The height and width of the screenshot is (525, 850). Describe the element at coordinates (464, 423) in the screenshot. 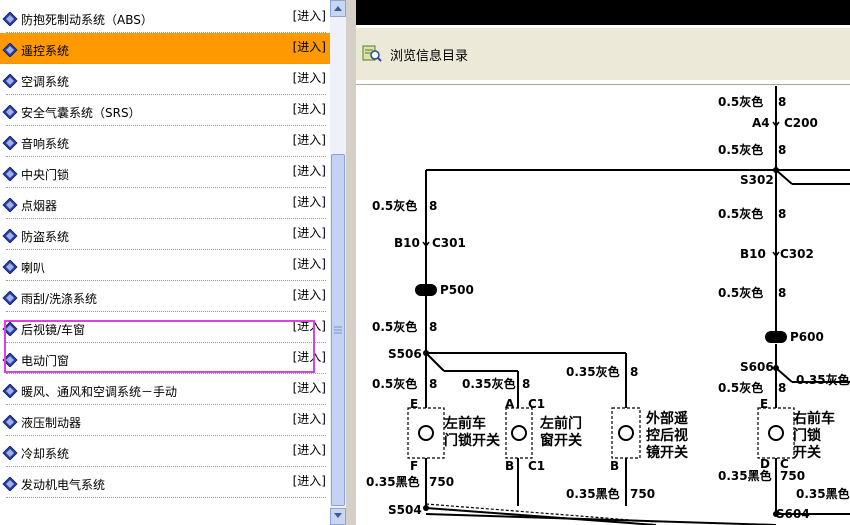

I see `diagram-label: 左前车` at that location.